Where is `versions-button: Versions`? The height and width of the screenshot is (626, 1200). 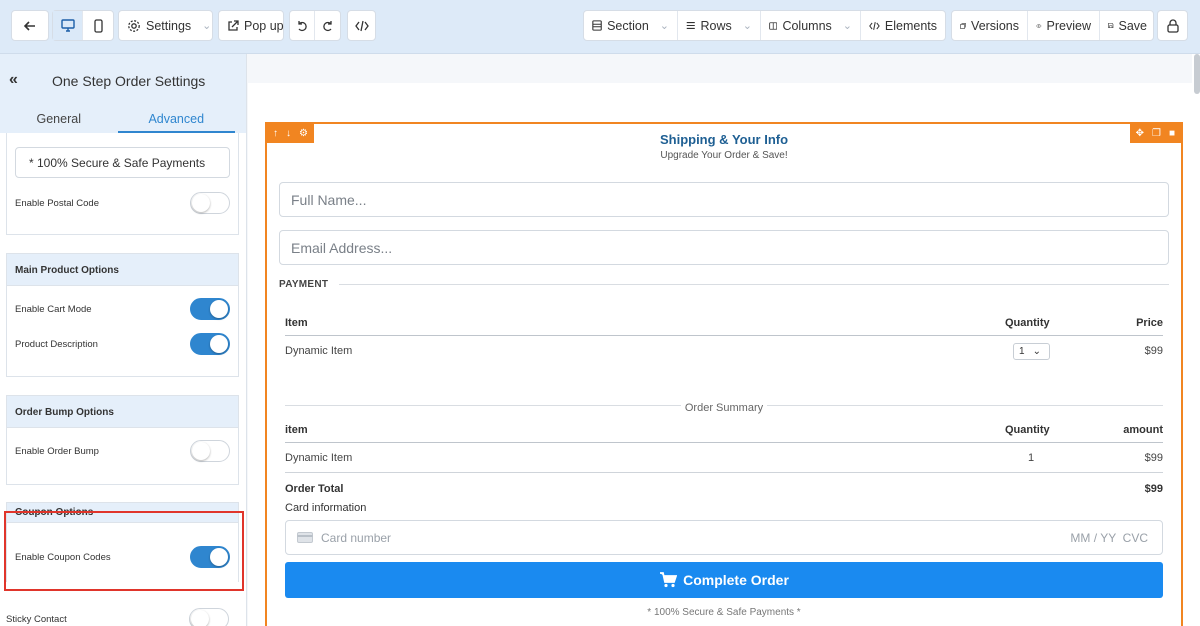
versions-button: Versions is located at coordinates (990, 25).